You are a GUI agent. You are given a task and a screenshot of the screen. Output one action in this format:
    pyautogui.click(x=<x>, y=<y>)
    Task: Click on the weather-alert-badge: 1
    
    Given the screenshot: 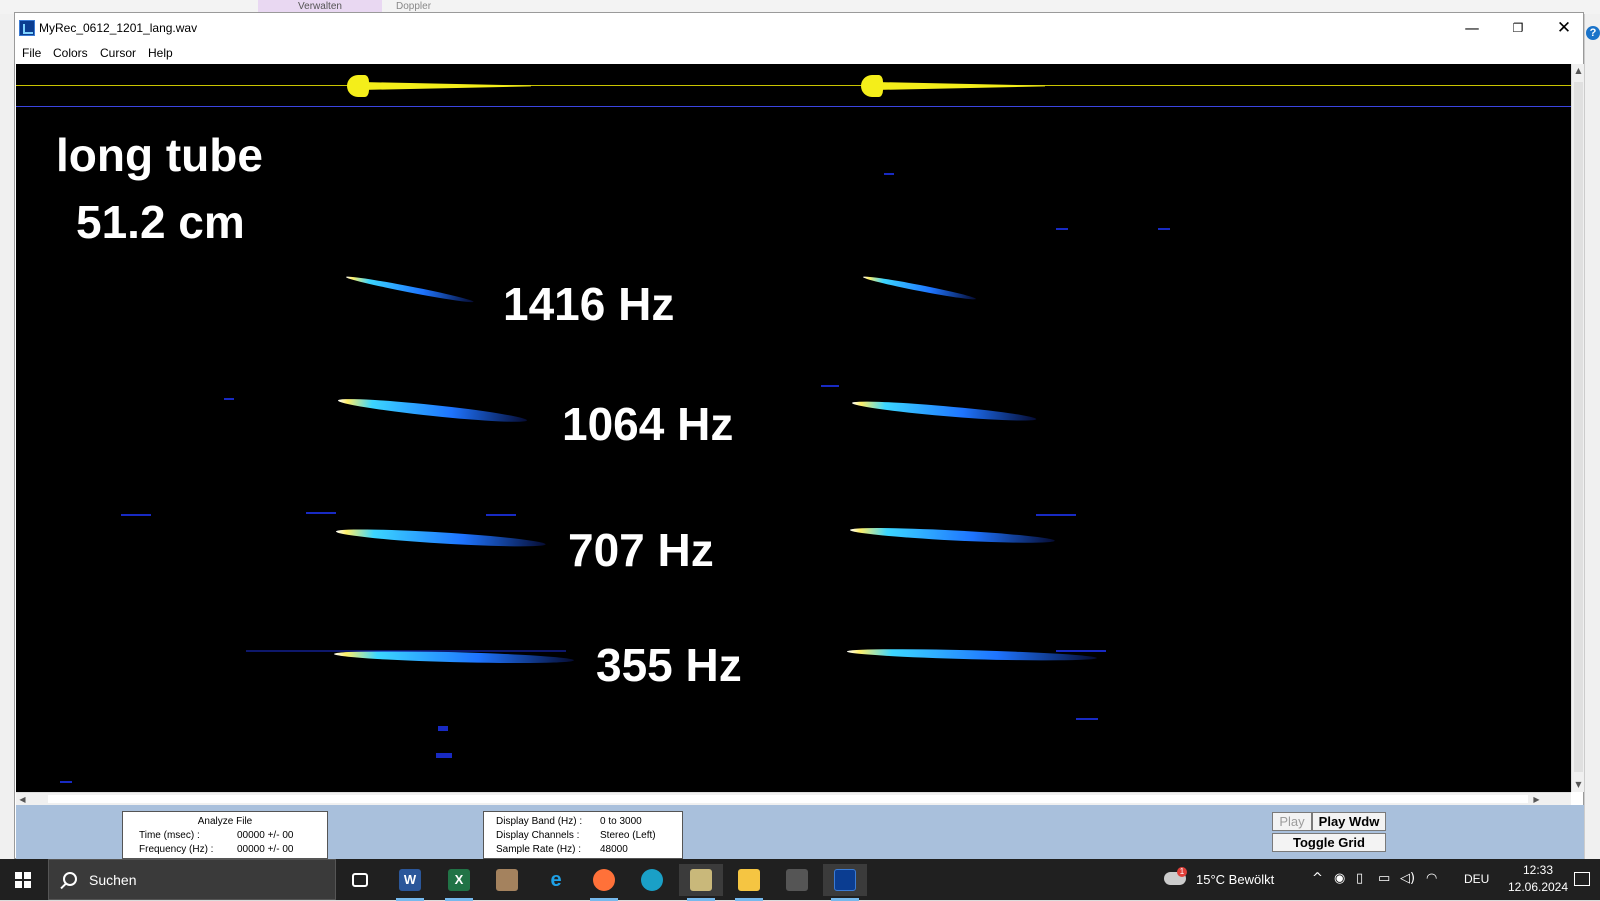 What is the action you would take?
    pyautogui.click(x=1182, y=872)
    